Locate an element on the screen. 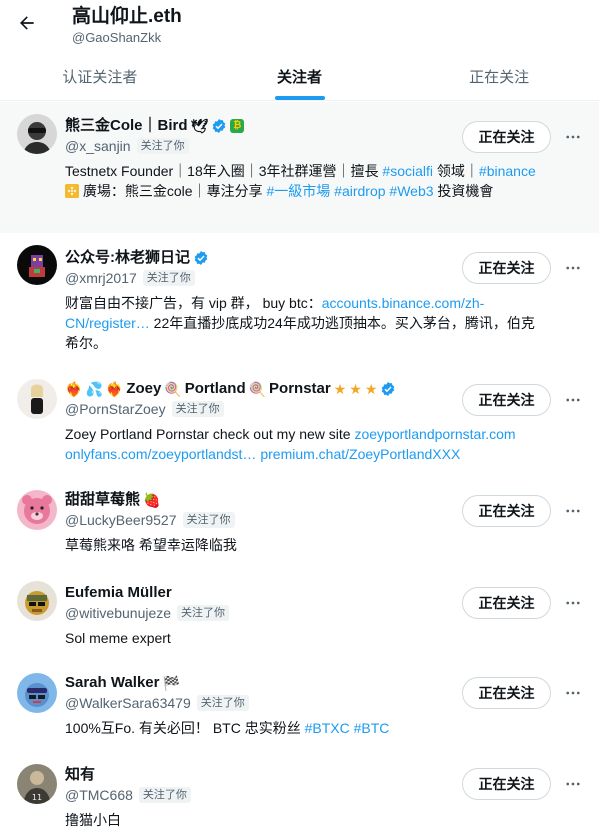  bio-link: premium.chat/ZoeyPortlandXXX is located at coordinates (360, 454).